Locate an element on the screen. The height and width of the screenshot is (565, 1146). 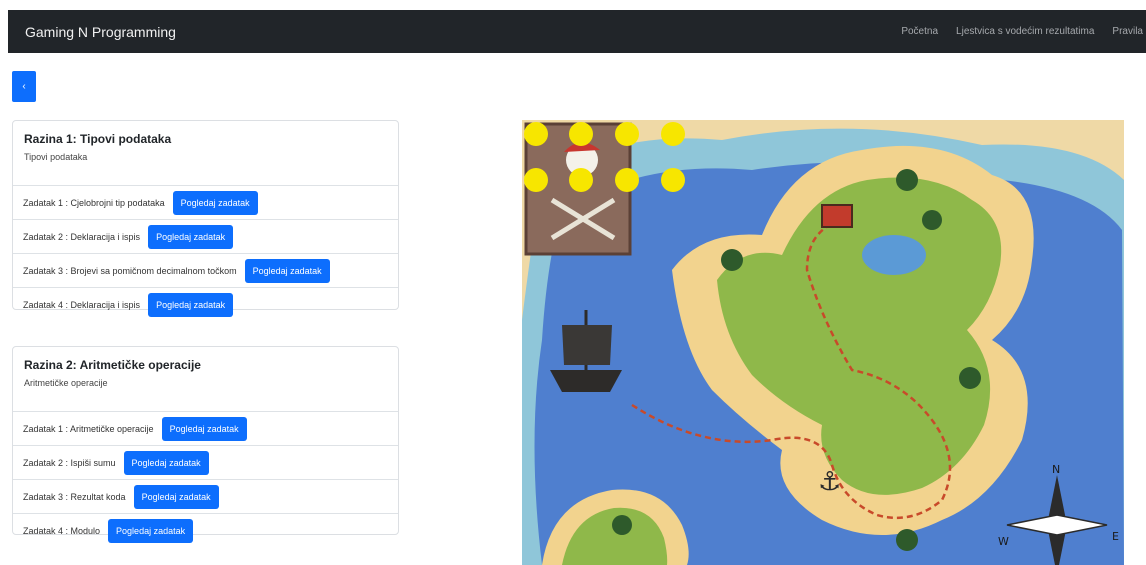
task-label: Zadatak 4 : Deklaracija i ispis is located at coordinates (82, 304).